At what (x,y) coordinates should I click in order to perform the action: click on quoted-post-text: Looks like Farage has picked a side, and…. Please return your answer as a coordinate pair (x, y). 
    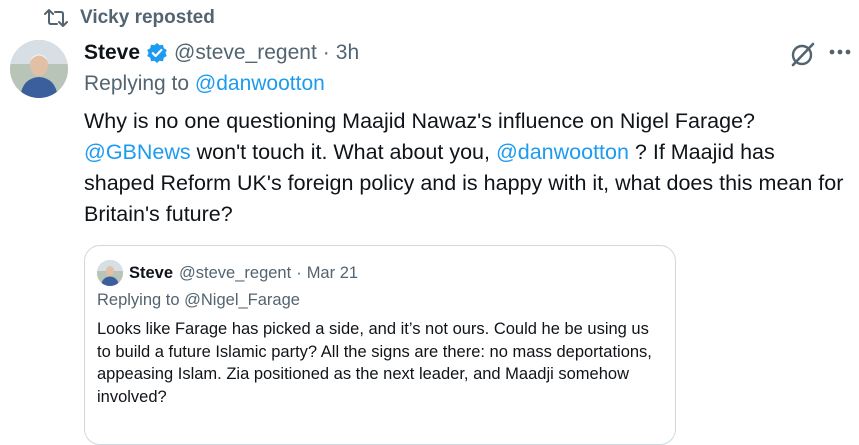
    Looking at the image, I should click on (374, 363).